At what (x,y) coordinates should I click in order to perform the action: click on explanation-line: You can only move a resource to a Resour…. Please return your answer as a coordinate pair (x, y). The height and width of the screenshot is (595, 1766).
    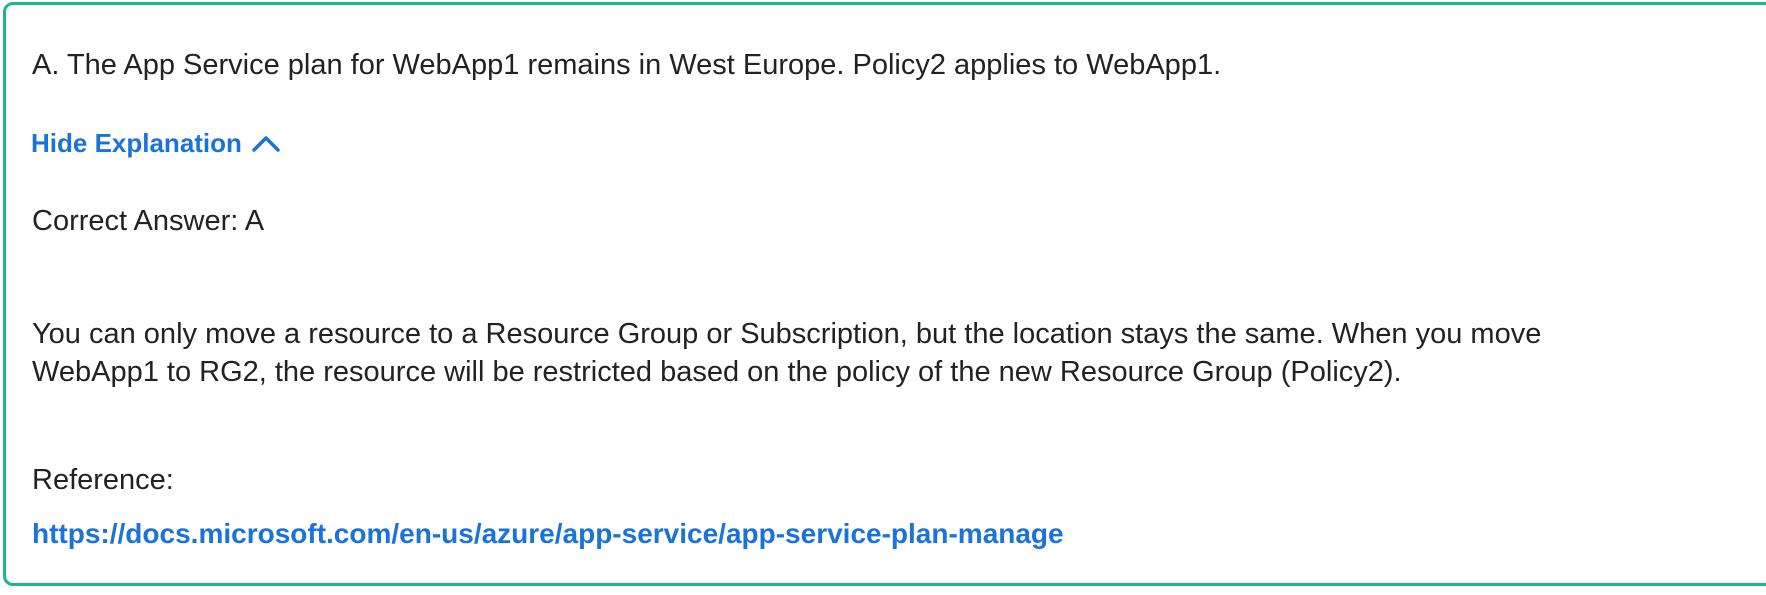
    Looking at the image, I should click on (787, 334).